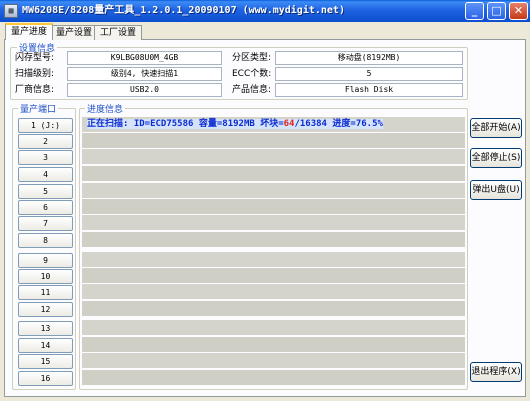 This screenshot has height=401, width=530. What do you see at coordinates (338, 124) in the screenshot?
I see `progress-text-suffix: /16384 进度=76.5%` at bounding box center [338, 124].